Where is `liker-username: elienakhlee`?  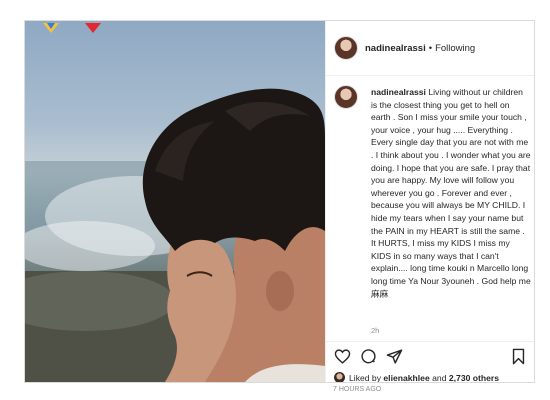
liker-username: elienakhlee is located at coordinates (406, 378).